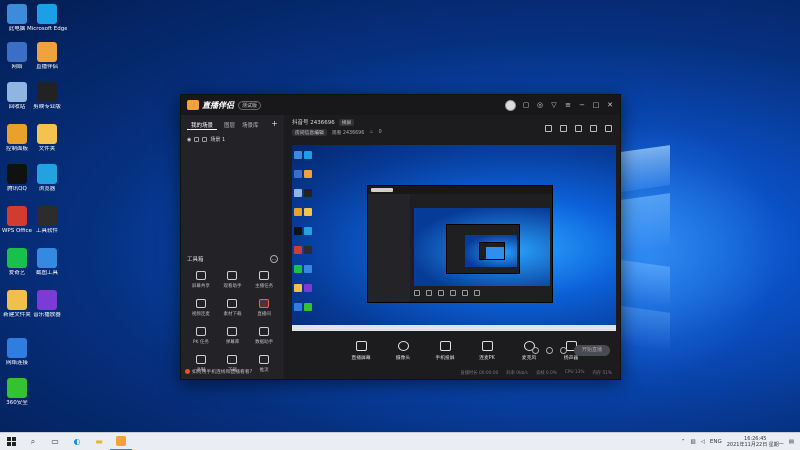 The width and height of the screenshot is (800, 450). I want to click on preview-nested-window, so click(460, 244).